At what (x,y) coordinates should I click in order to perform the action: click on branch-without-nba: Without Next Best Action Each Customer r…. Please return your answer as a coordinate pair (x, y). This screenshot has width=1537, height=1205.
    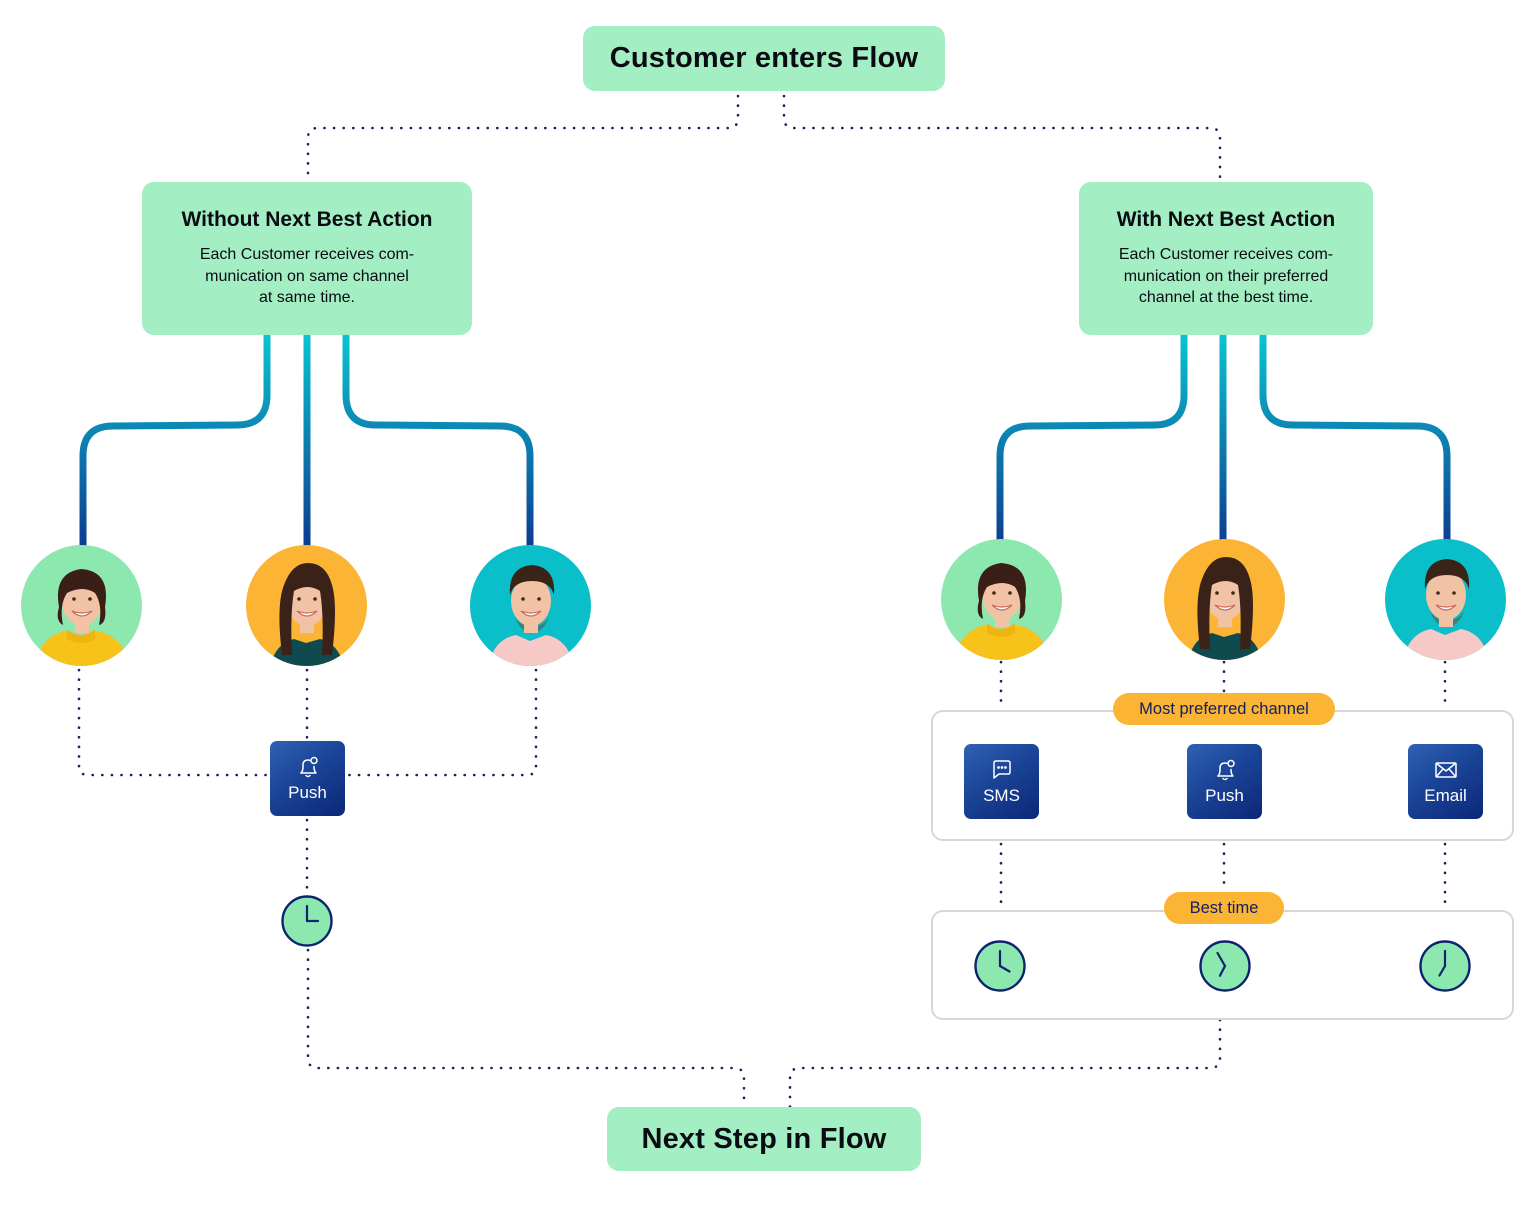
    Looking at the image, I should click on (307, 258).